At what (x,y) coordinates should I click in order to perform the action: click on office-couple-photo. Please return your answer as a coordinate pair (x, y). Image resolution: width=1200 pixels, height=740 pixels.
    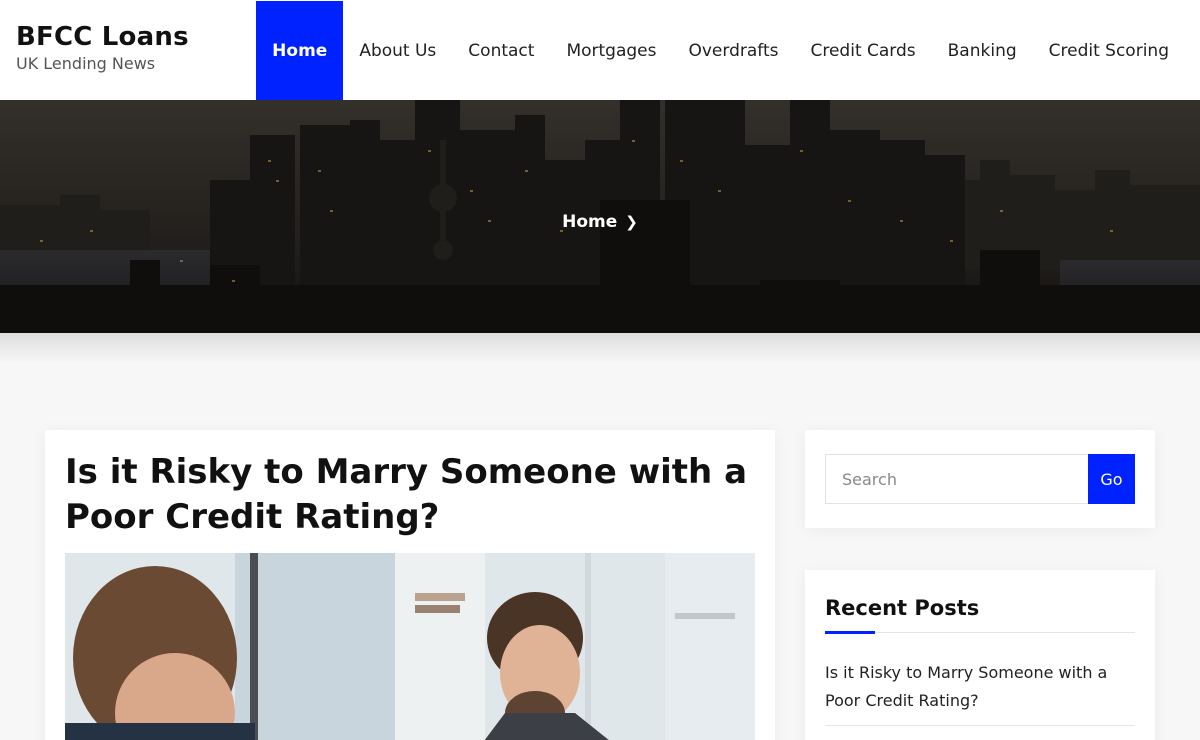
    Looking at the image, I should click on (410, 646).